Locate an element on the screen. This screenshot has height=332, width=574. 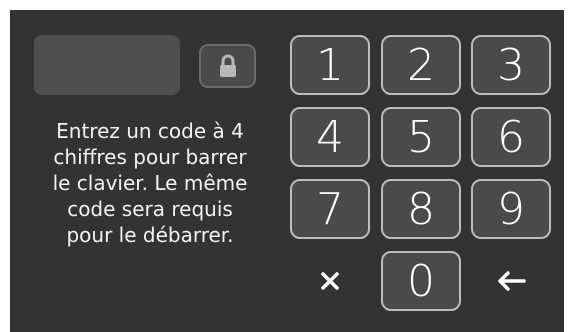
clear-button is located at coordinates (330, 281).